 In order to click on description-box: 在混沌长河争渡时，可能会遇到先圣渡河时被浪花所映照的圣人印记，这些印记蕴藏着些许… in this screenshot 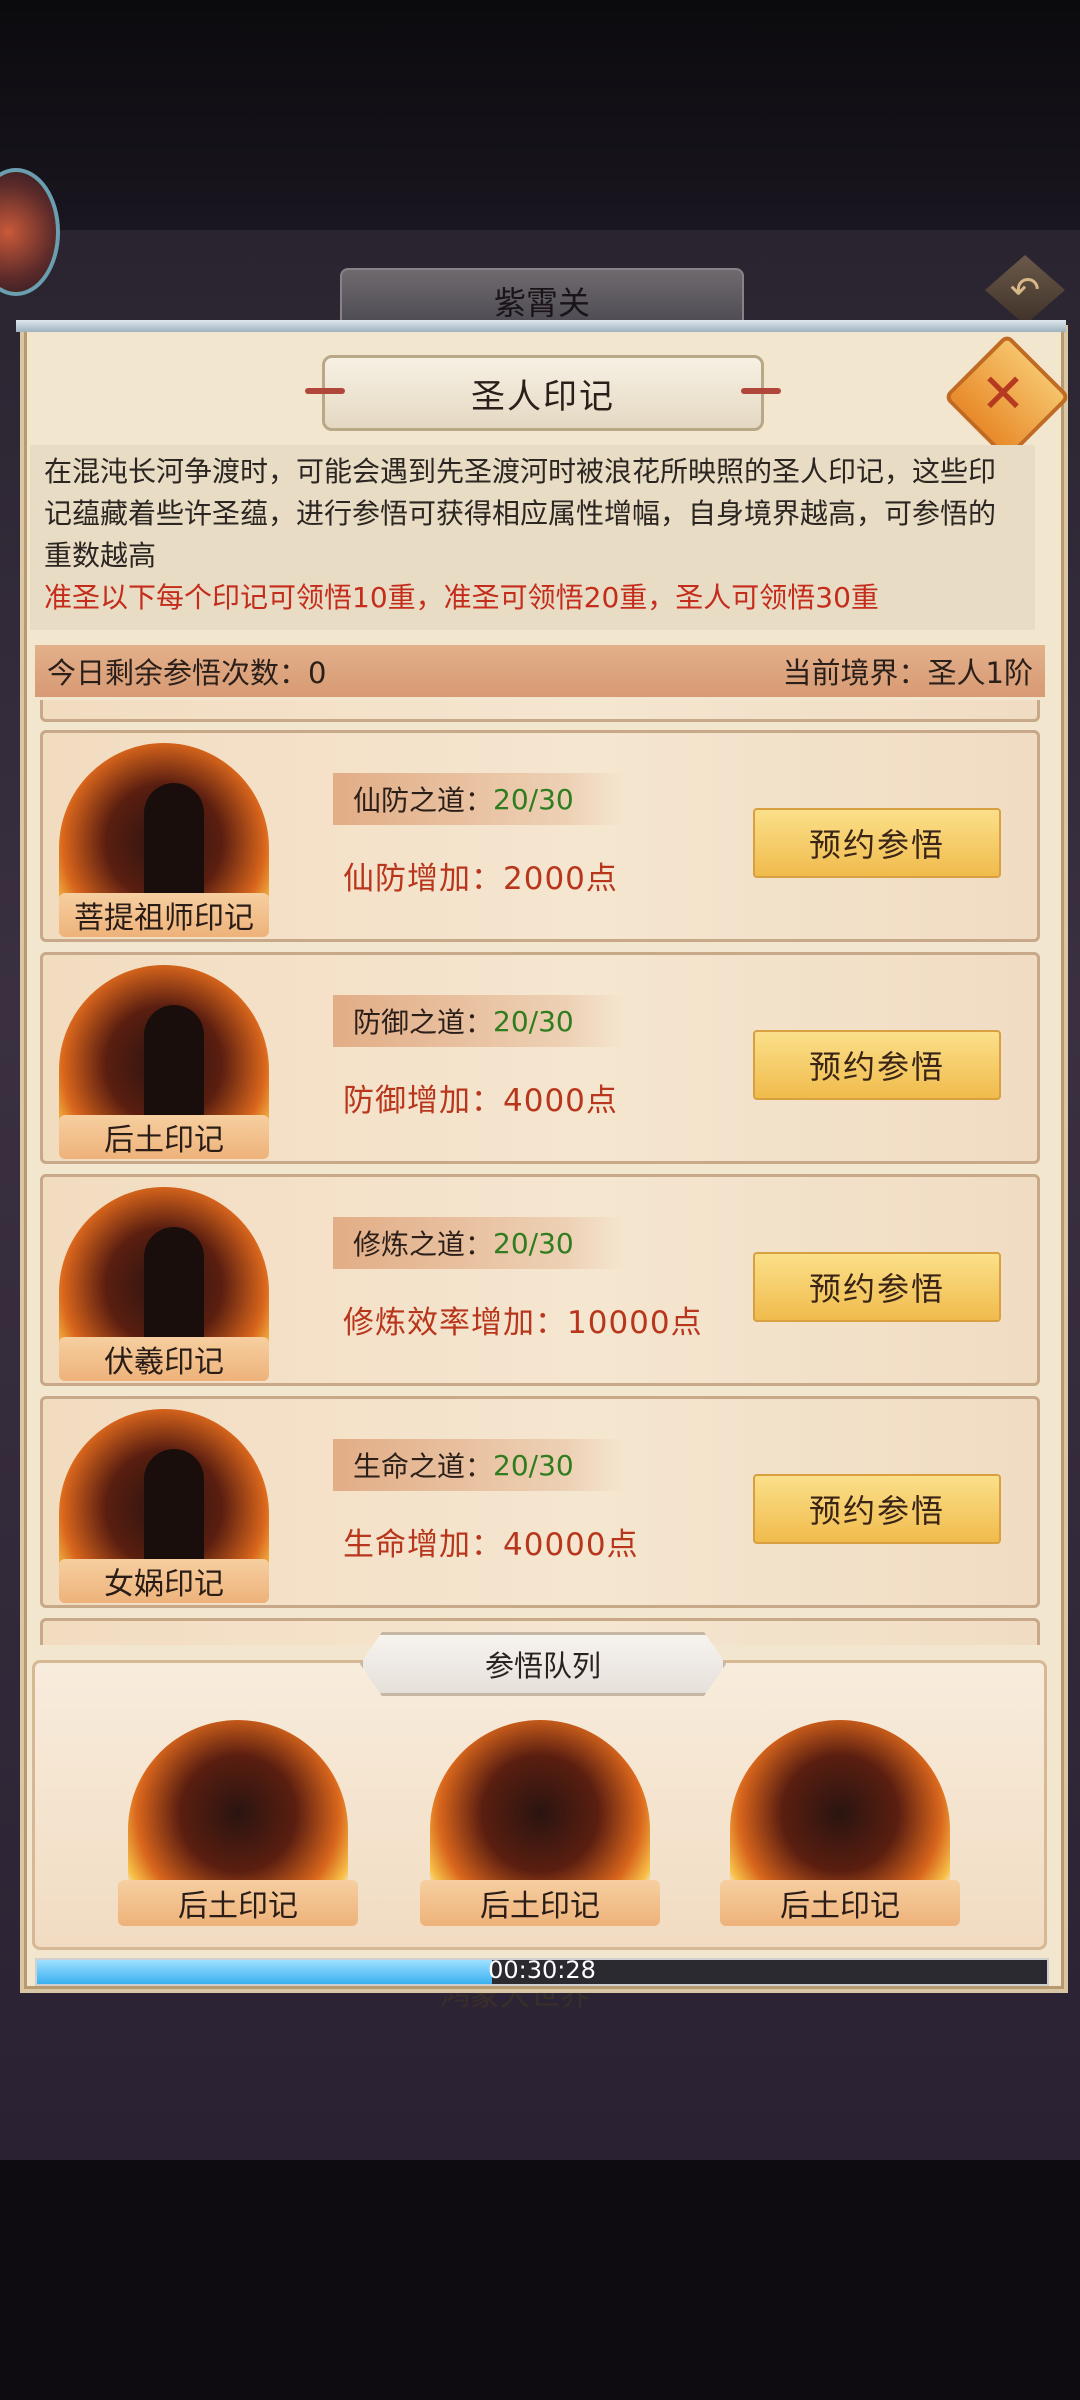, I will do `click(532, 537)`.